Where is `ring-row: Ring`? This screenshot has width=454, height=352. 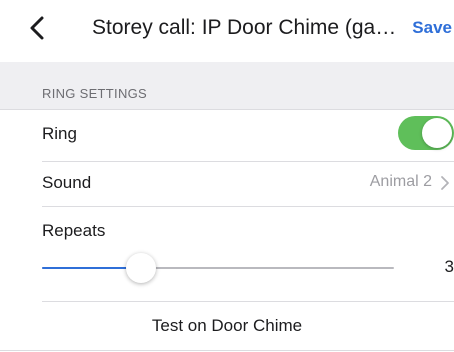 ring-row: Ring is located at coordinates (227, 136).